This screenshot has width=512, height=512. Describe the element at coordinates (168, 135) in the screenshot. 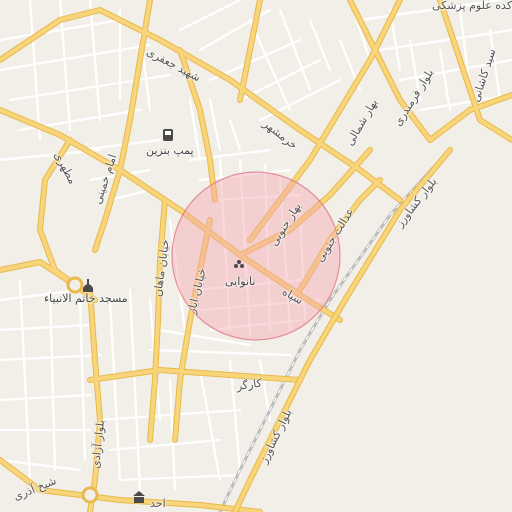

I see `gas-pump-icon` at that location.